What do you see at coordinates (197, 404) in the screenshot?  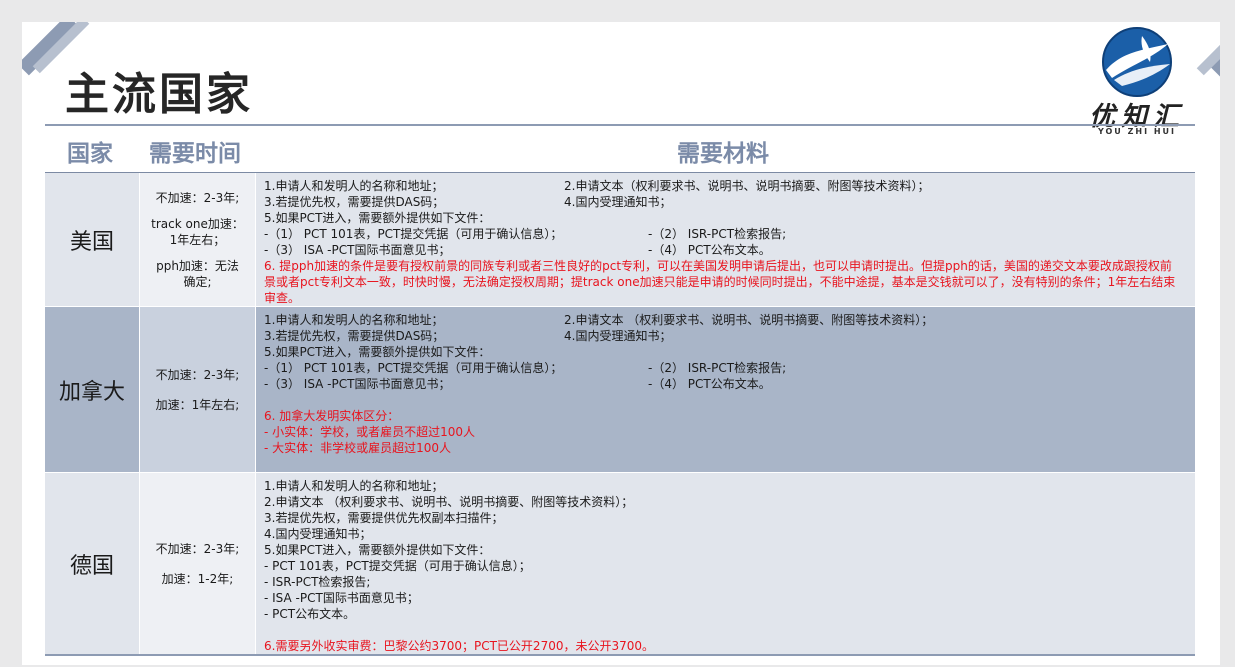 I see `time-line: 加速：1年左右;` at bounding box center [197, 404].